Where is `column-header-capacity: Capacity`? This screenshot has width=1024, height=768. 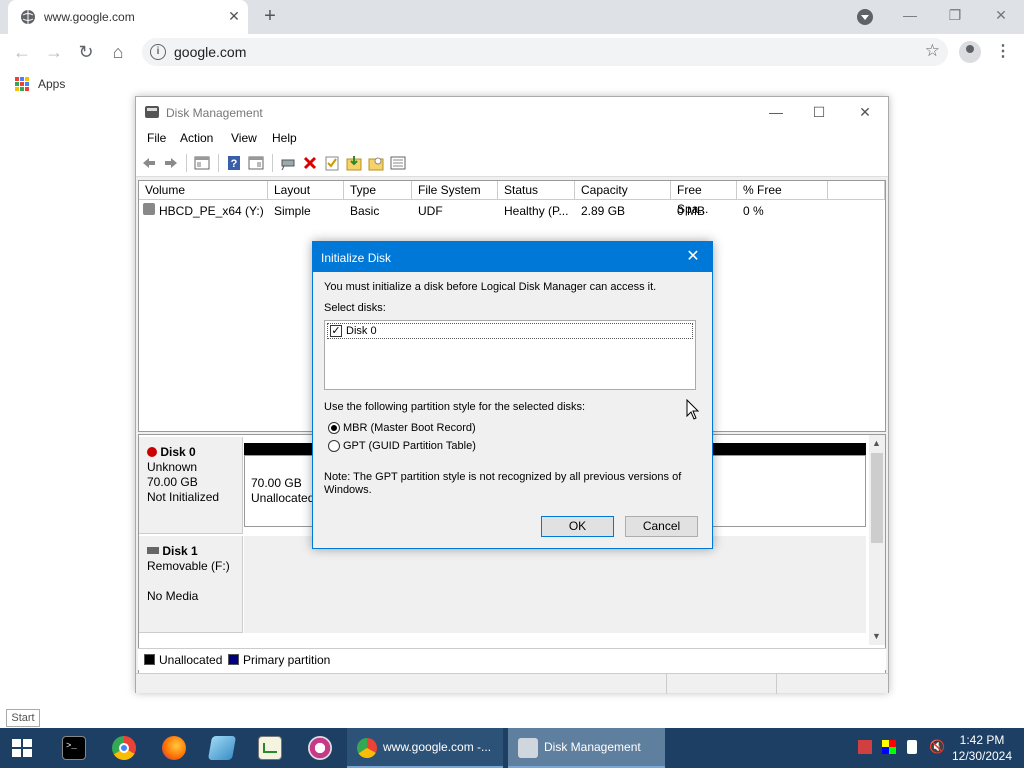
column-header-capacity: Capacity is located at coordinates (623, 190).